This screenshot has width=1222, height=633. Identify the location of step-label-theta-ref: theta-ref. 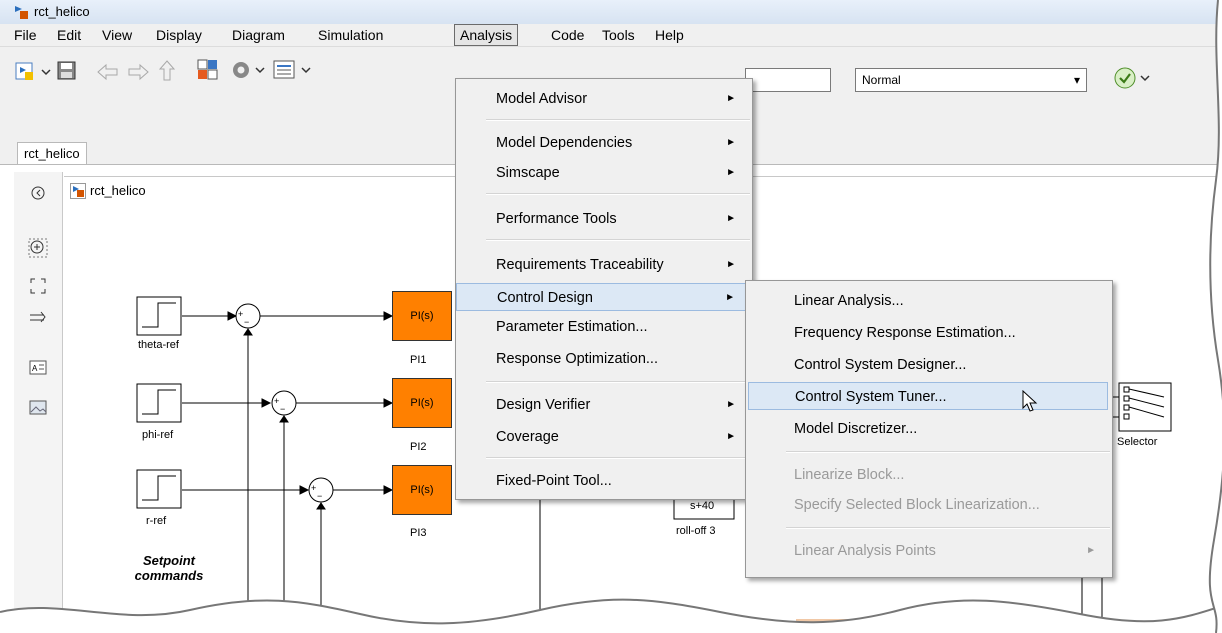
(158, 345).